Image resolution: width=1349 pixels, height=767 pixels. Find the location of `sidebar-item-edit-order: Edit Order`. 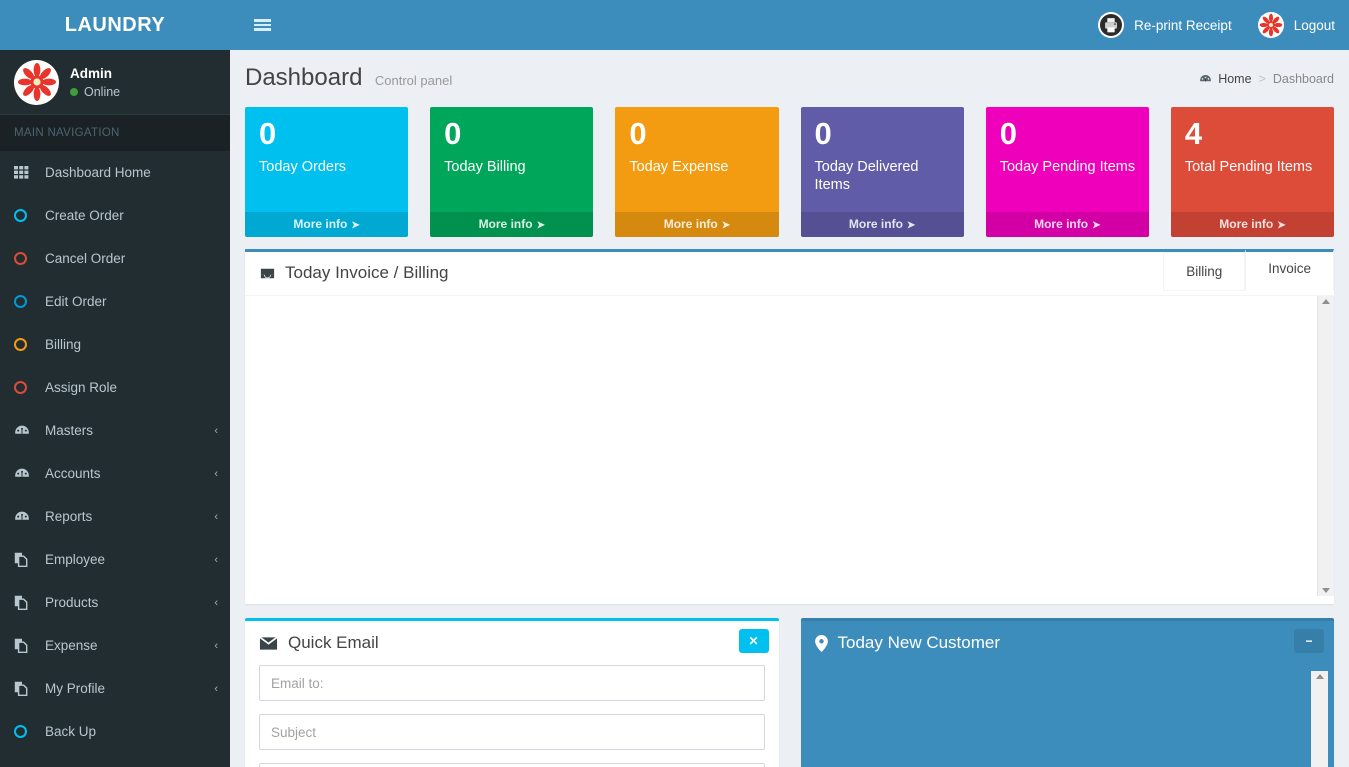

sidebar-item-edit-order: Edit Order is located at coordinates (115, 301).